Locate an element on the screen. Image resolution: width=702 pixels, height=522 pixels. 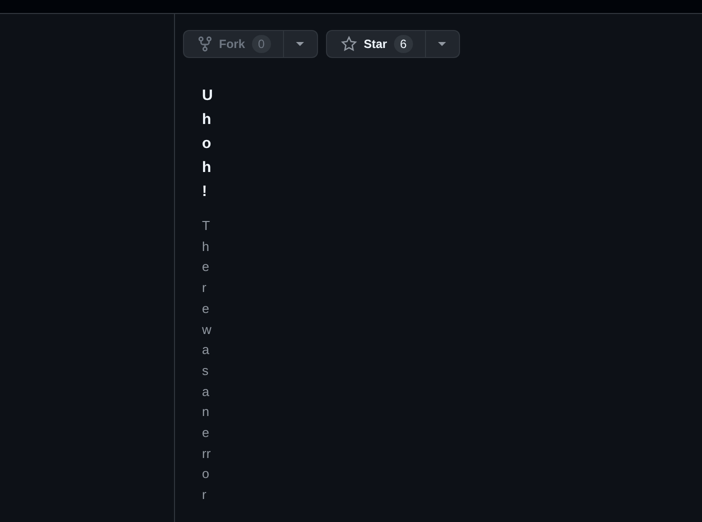
star-icon is located at coordinates (348, 44).